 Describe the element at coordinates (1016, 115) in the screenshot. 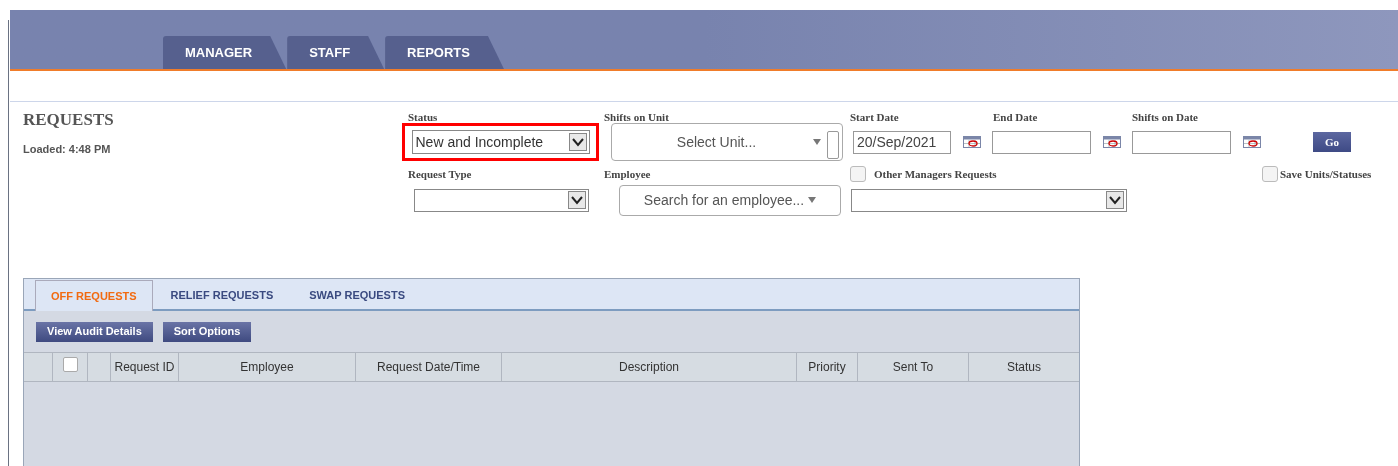

I see `field-label: End Date` at that location.